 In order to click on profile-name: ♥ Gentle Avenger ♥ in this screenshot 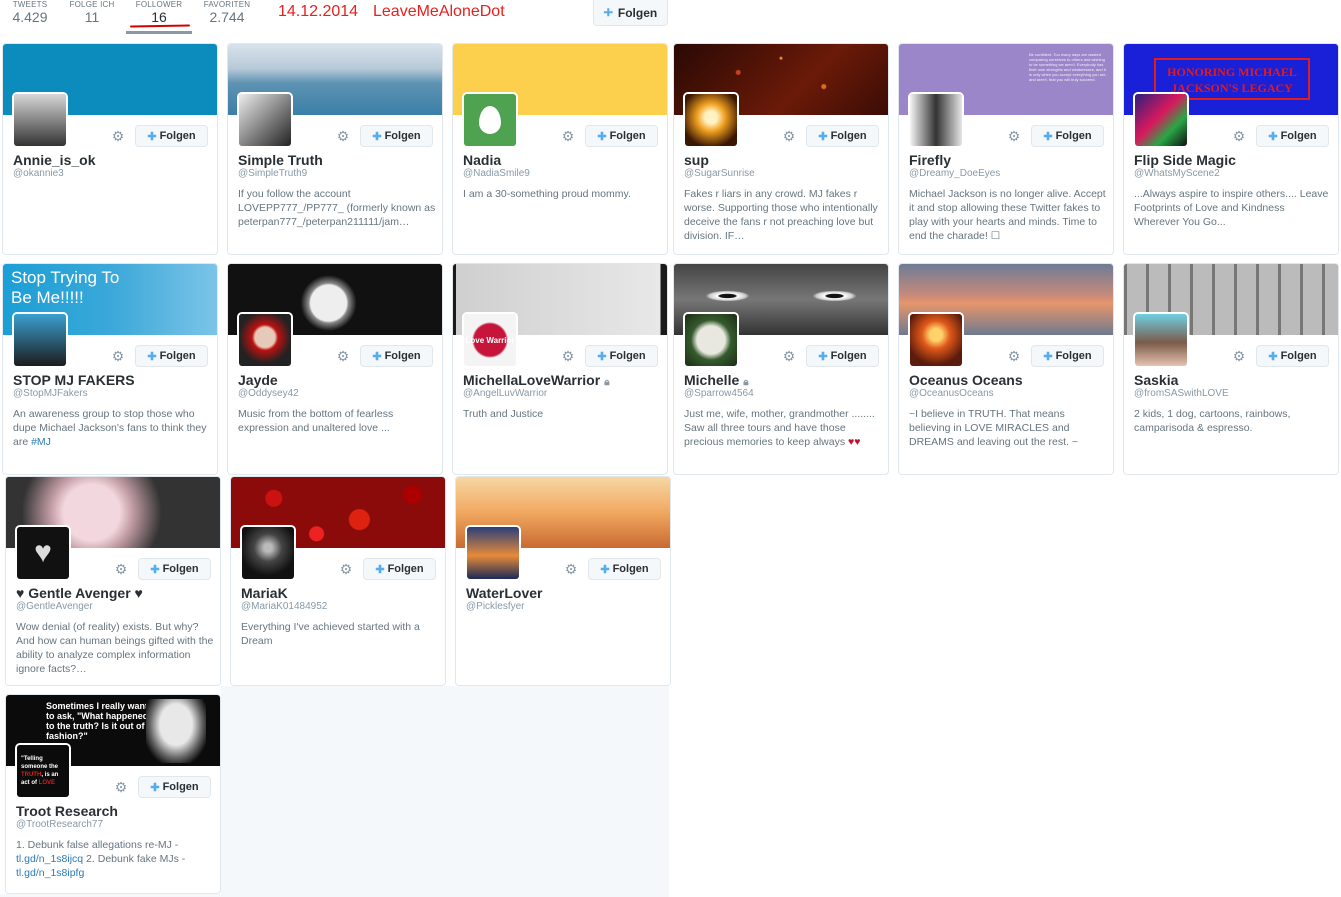, I will do `click(79, 593)`.